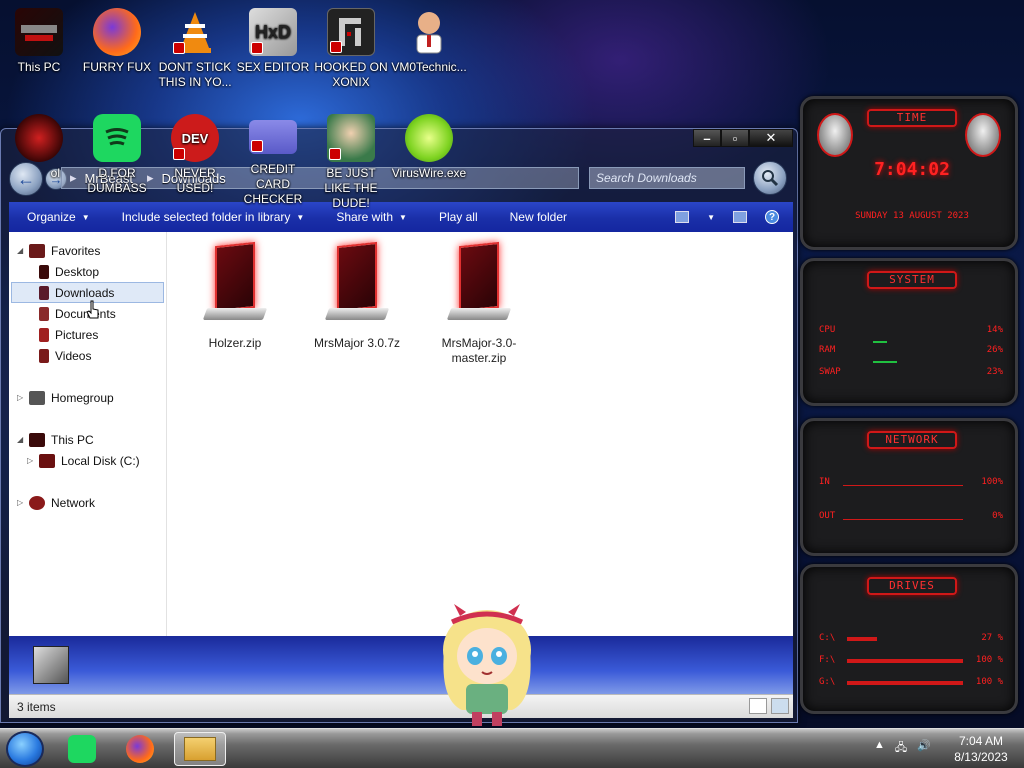 The width and height of the screenshot is (1024, 768). I want to click on taskbar-file-explorer, so click(200, 749).